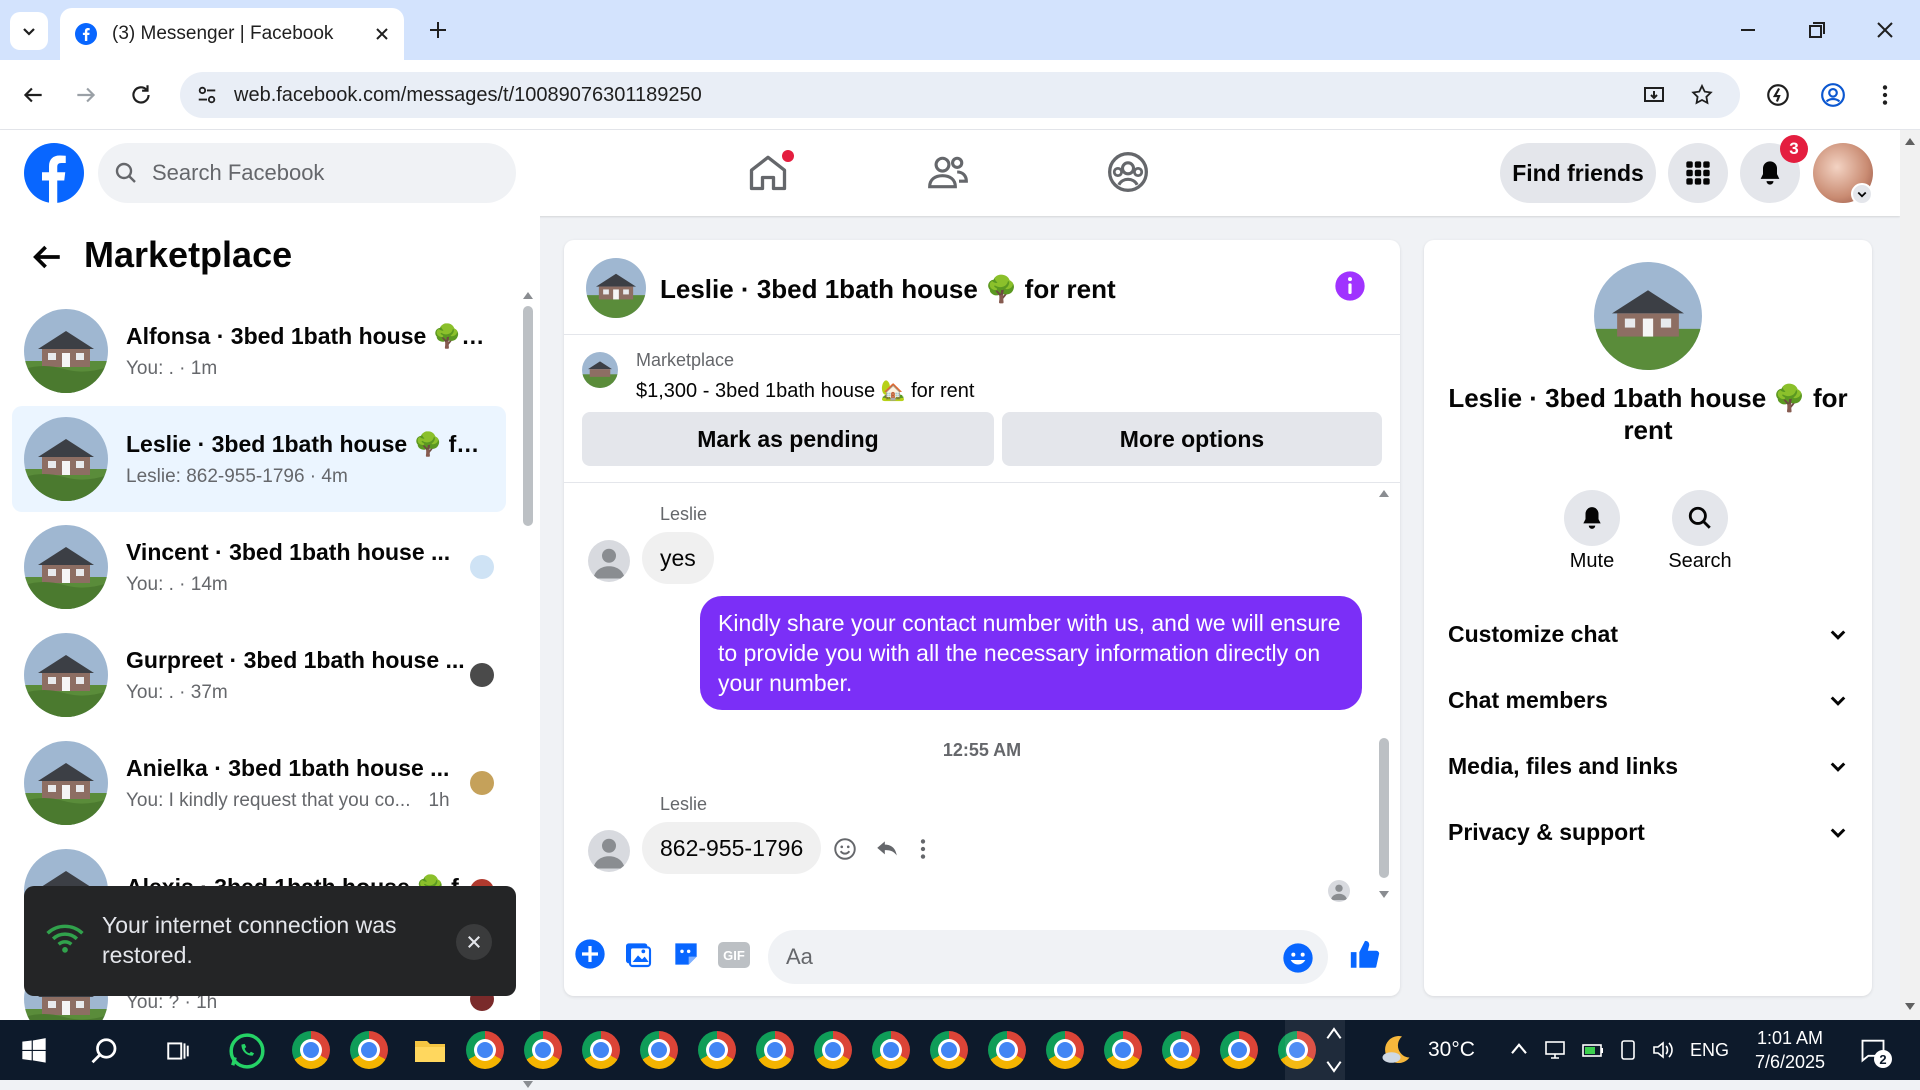 The width and height of the screenshot is (1920, 1090). What do you see at coordinates (1128, 172) in the screenshot?
I see `groups-icon` at bounding box center [1128, 172].